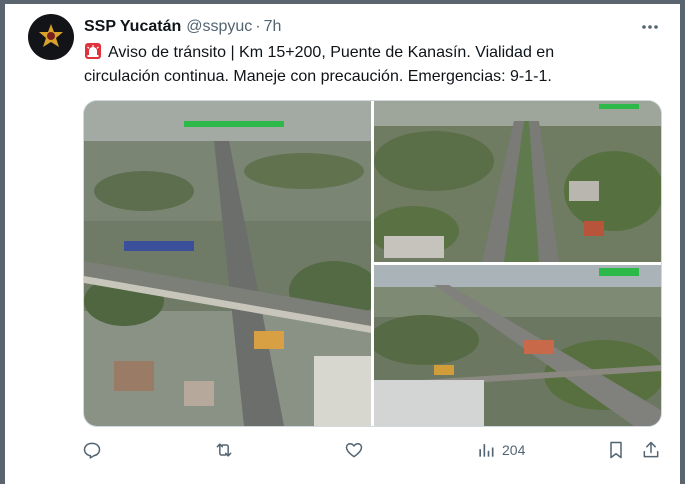  Describe the element at coordinates (486, 450) in the screenshot. I see `views-icon` at that location.